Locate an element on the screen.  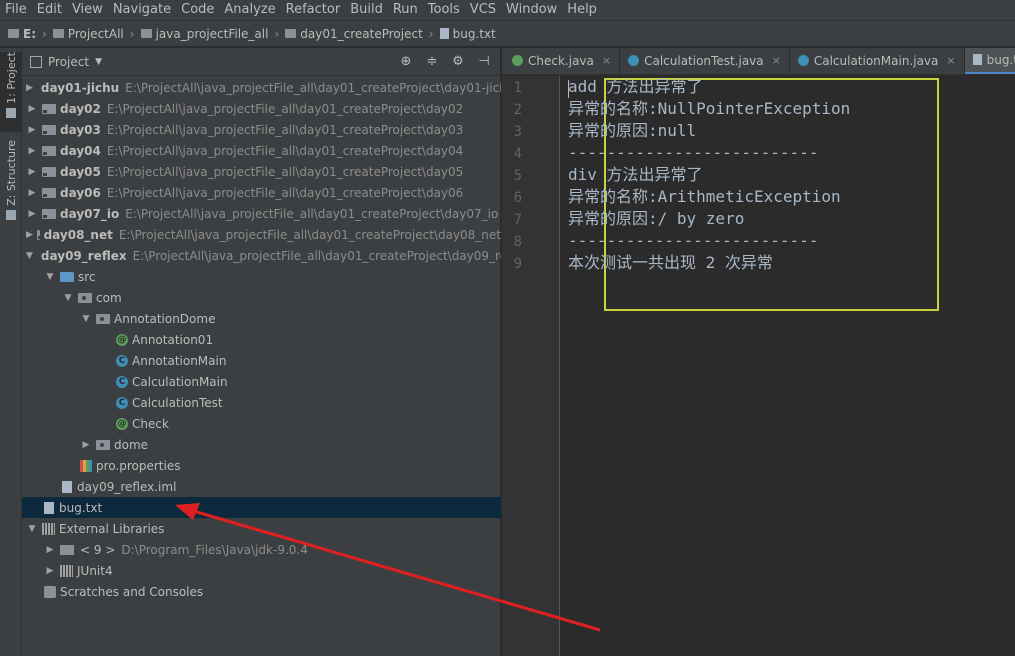
tree-row-annotationmain: C AnnotationMain is located at coordinates (261, 360).